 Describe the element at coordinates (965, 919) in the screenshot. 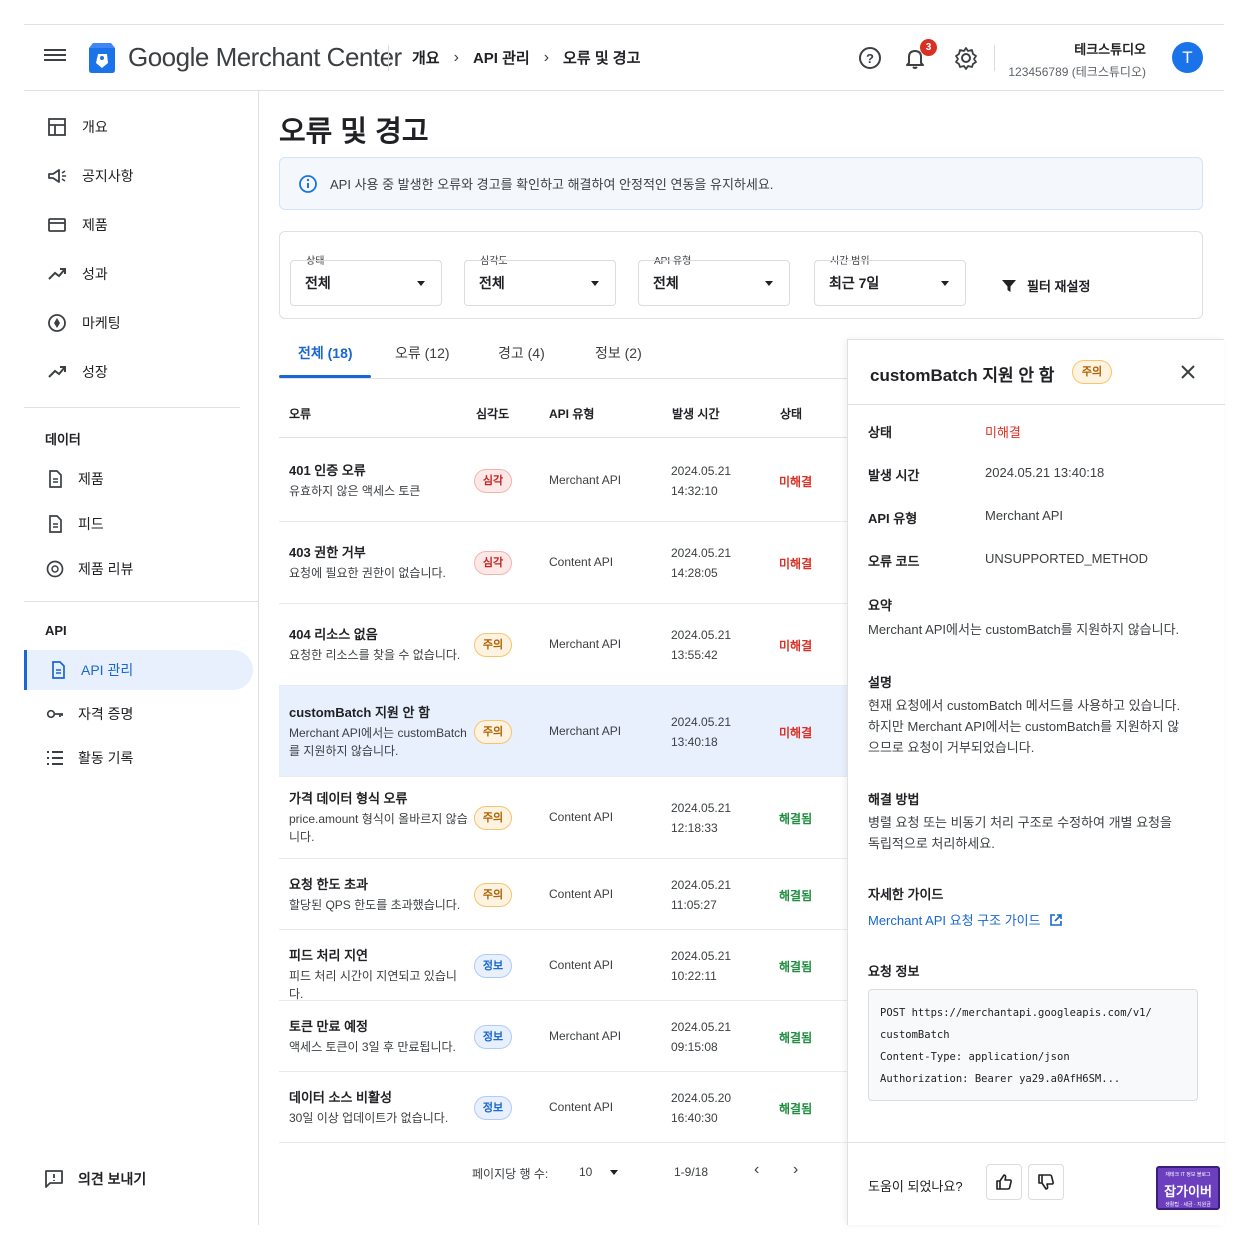

I see `guide-link: Merchant API 요청 구조 가이드` at that location.